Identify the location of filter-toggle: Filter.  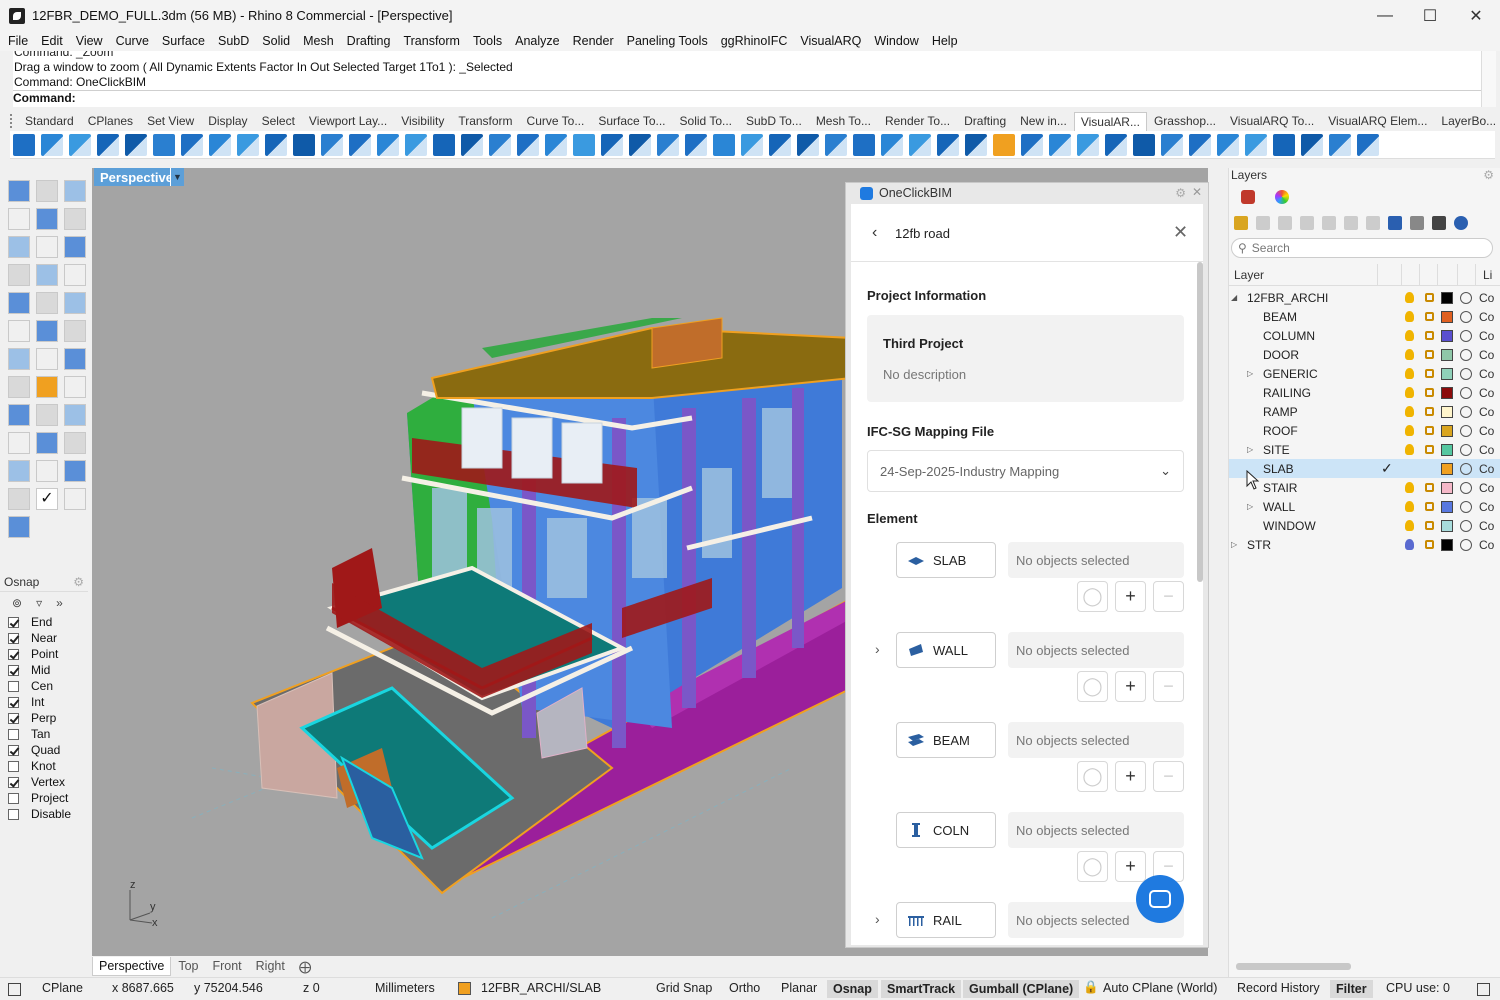
(1351, 989).